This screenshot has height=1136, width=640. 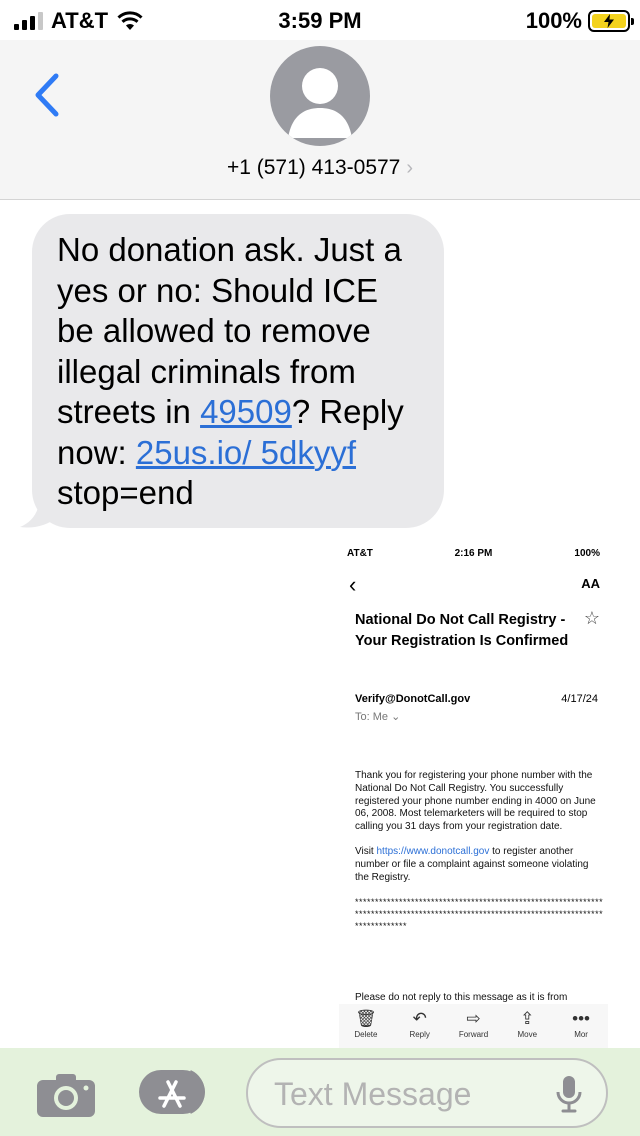 What do you see at coordinates (373, 1094) in the screenshot?
I see `message-input-placeholder: Text Message` at bounding box center [373, 1094].